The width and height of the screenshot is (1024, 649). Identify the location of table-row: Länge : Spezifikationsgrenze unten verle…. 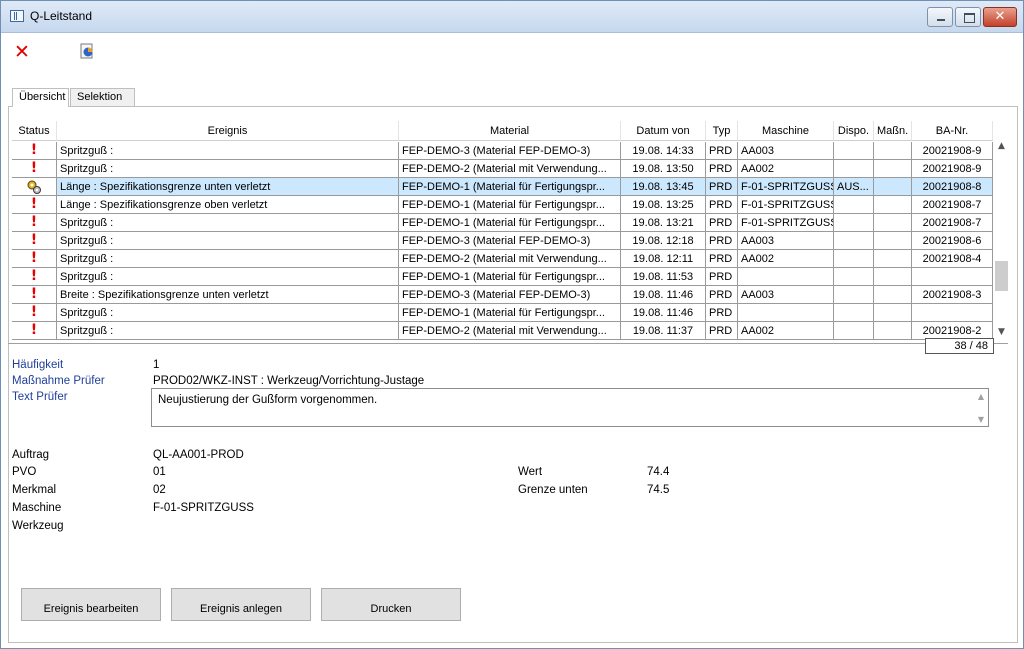
(502, 187).